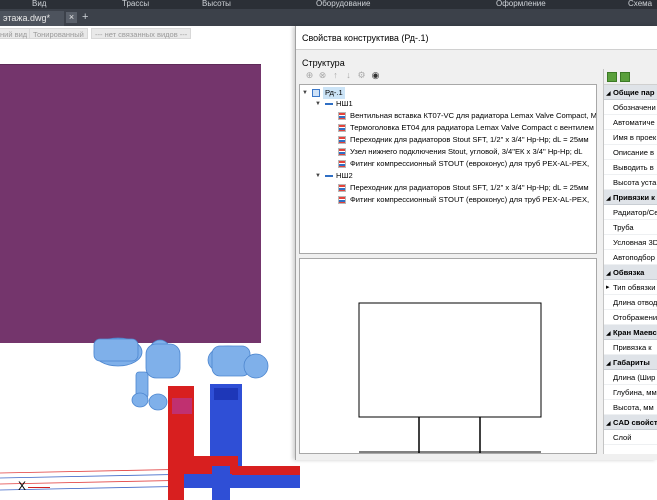 Image resolution: width=657 pixels, height=500 pixels. Describe the element at coordinates (361, 75) in the screenshot. I see `tools-icon: ⚙` at that location.